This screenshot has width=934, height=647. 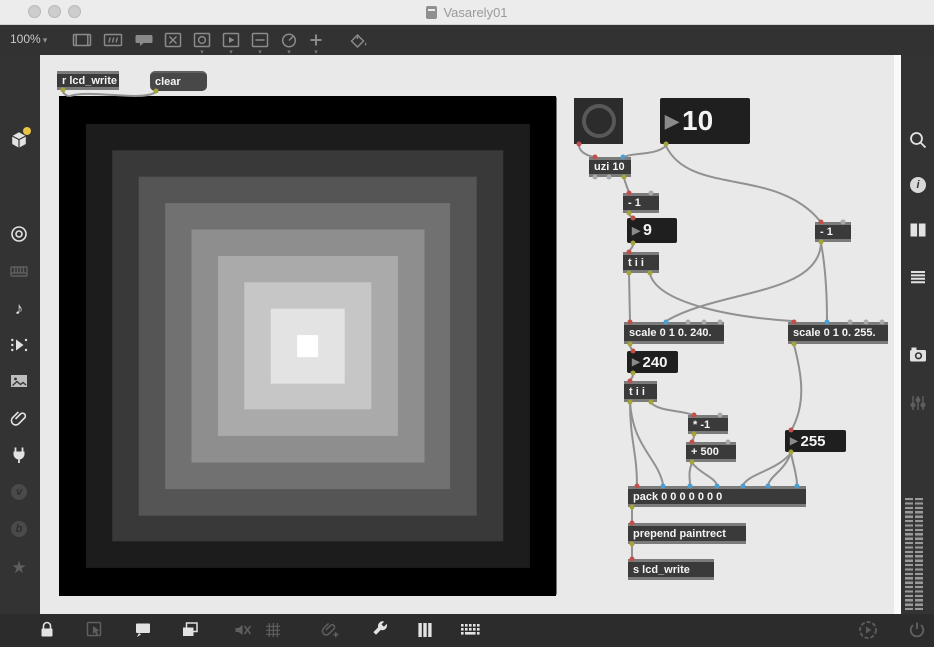 I want to click on piano-keys-icon, so click(x=425, y=630).